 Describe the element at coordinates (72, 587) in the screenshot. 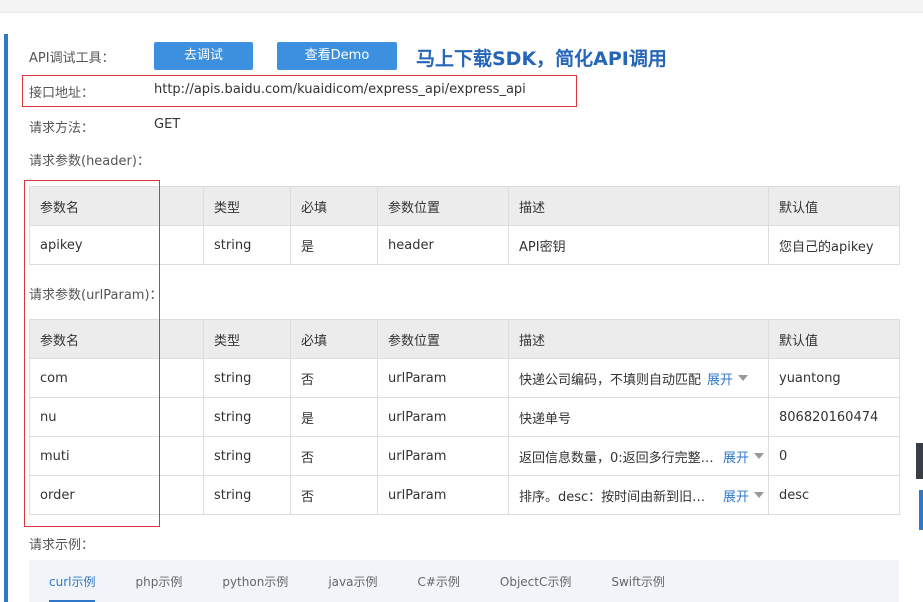

I see `tab-curl: curl示例` at that location.